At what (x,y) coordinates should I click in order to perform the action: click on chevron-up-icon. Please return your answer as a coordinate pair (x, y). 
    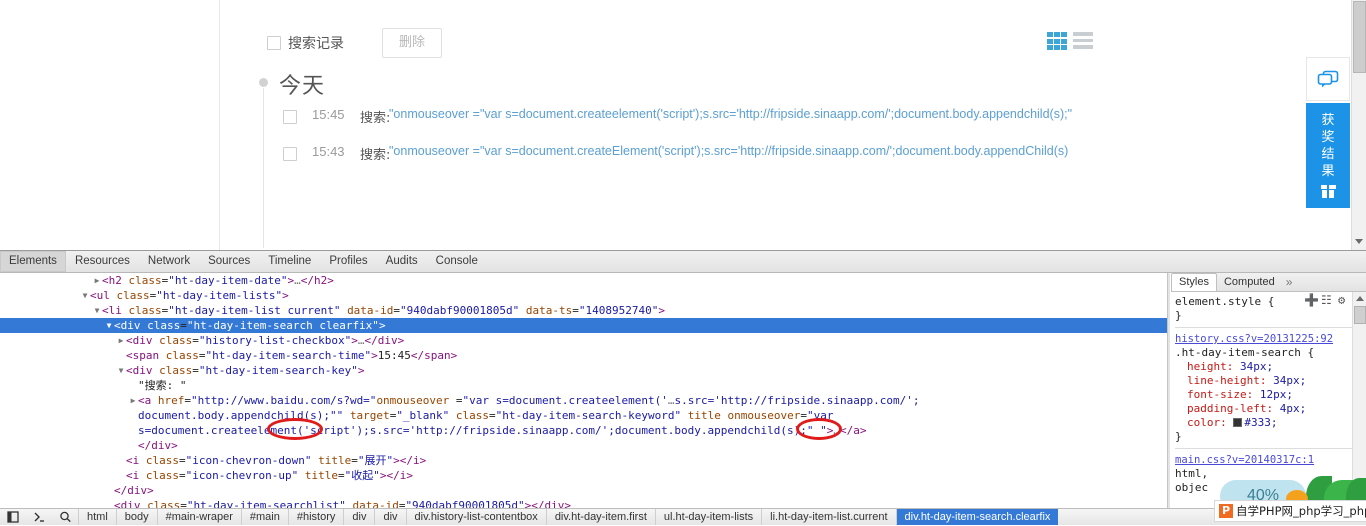
    Looking at the image, I should click on (1360, 298).